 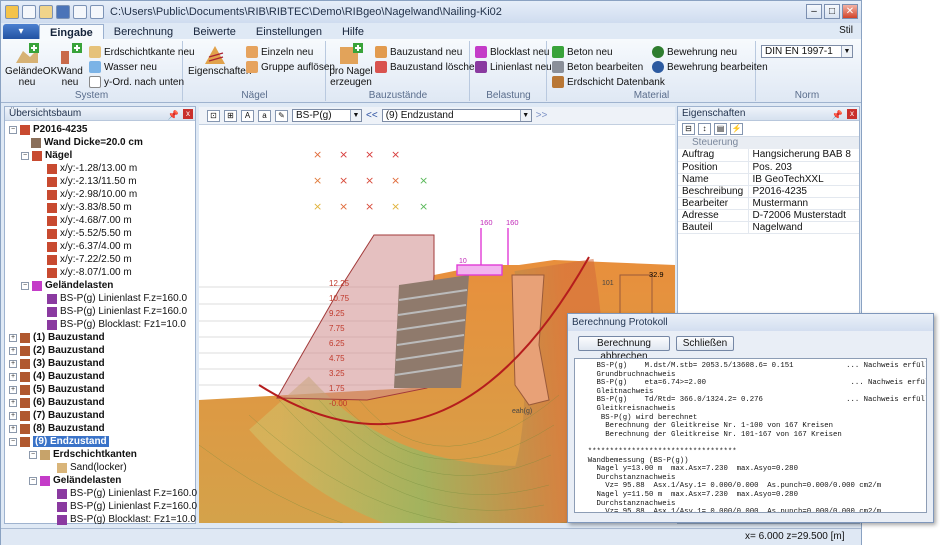 I want to click on close-button: ✕, so click(x=850, y=11).